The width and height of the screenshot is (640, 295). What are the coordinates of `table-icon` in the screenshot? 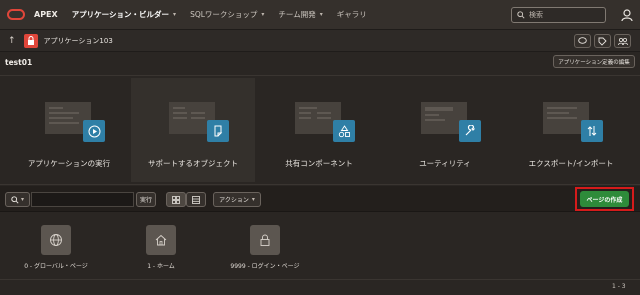 It's located at (196, 199).